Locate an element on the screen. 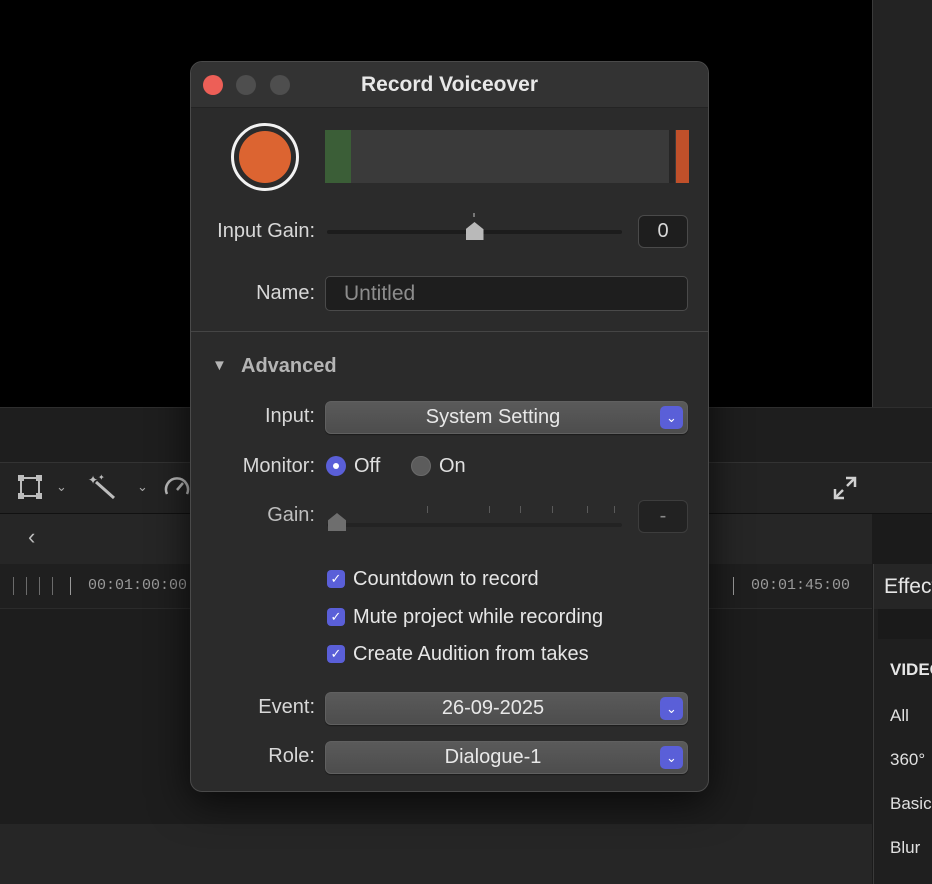 This screenshot has width=932, height=884. timeline-bottom-strip is located at coordinates (436, 854).